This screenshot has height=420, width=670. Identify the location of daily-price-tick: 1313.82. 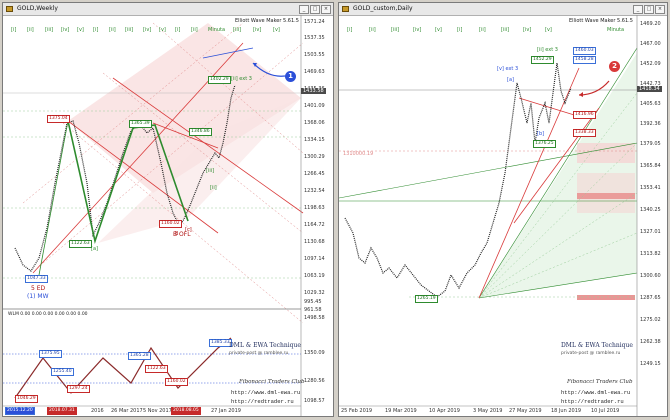
(650, 254).